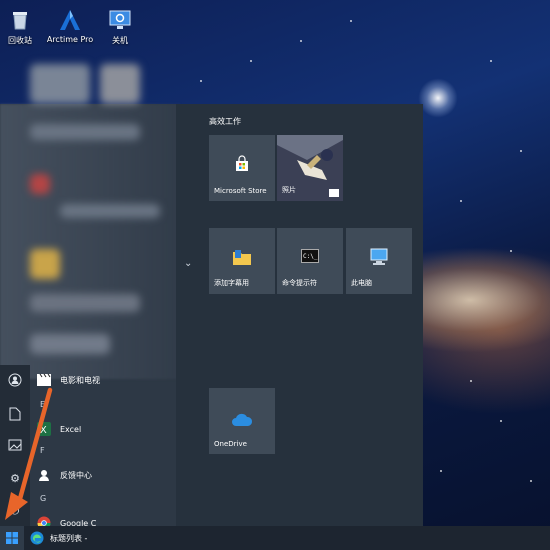 Image resolution: width=550 pixels, height=550 pixels. Describe the element at coordinates (37, 538) in the screenshot. I see `edge-icon` at that location.